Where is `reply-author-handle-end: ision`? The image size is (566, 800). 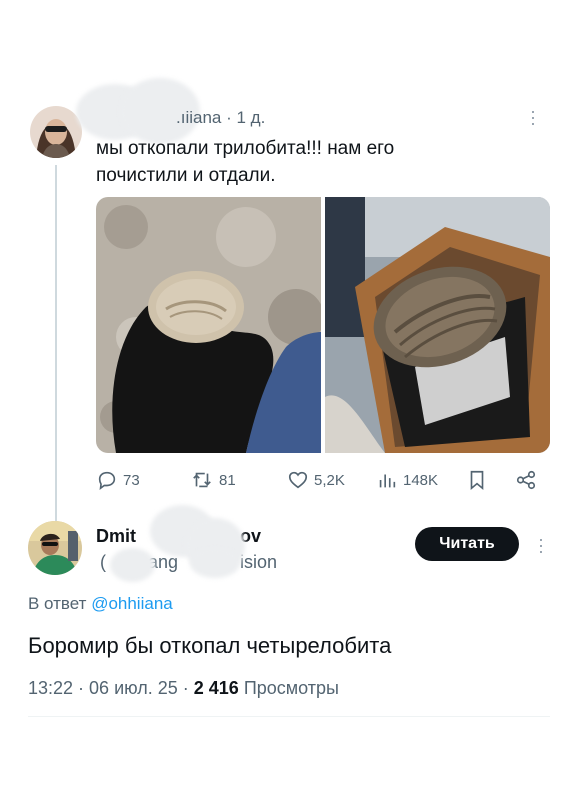 reply-author-handle-end: ision is located at coordinates (259, 562).